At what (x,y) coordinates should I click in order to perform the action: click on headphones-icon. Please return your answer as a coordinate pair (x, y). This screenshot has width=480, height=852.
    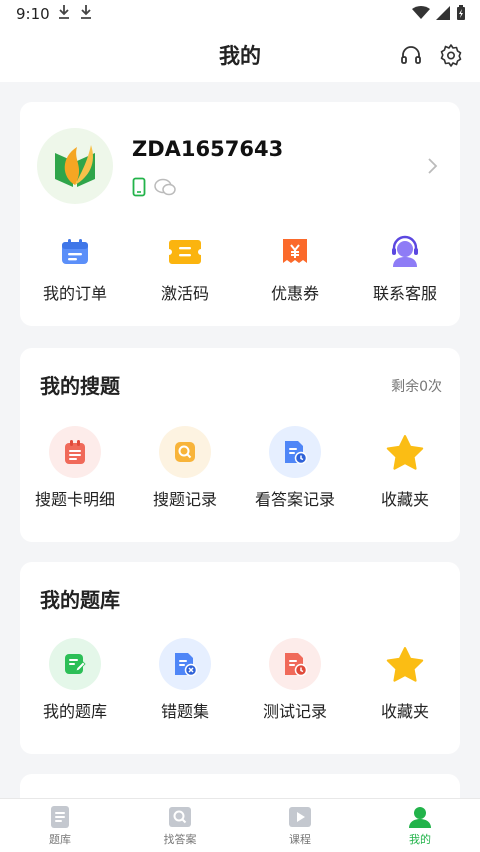
    Looking at the image, I should click on (411, 55).